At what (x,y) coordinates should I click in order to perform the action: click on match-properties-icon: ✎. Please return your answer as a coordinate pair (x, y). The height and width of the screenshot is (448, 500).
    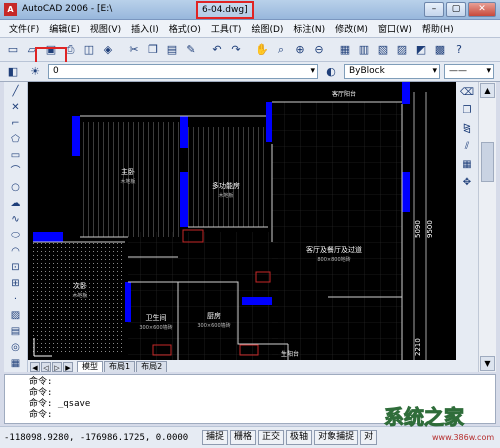
    Looking at the image, I should click on (191, 50).